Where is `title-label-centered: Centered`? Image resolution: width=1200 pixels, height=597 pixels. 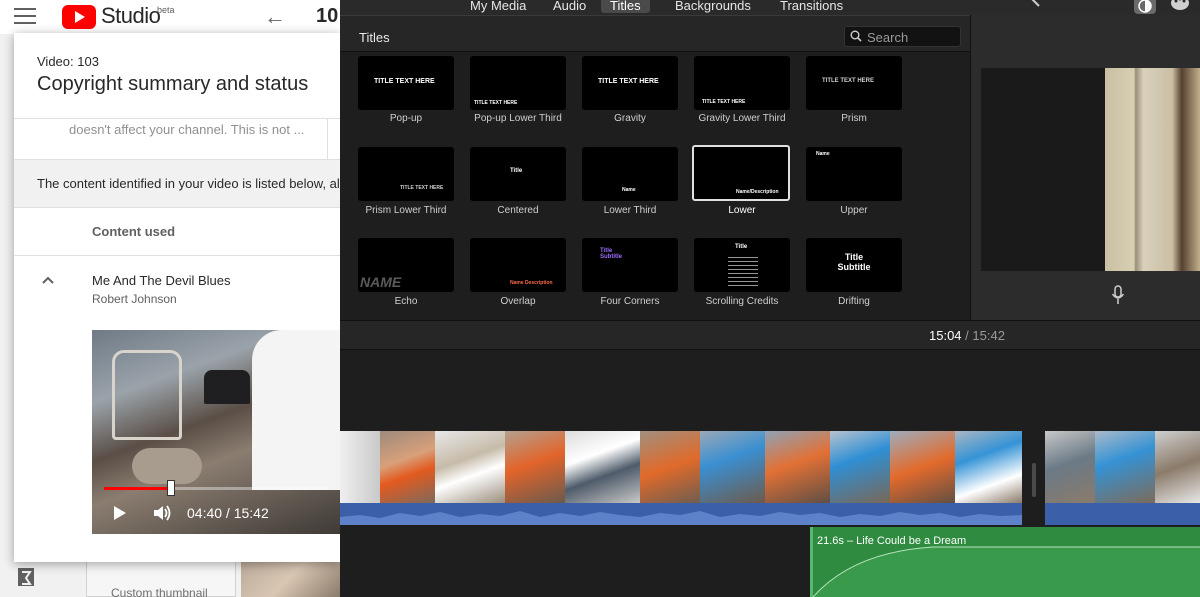
title-label-centered: Centered is located at coordinates (518, 210).